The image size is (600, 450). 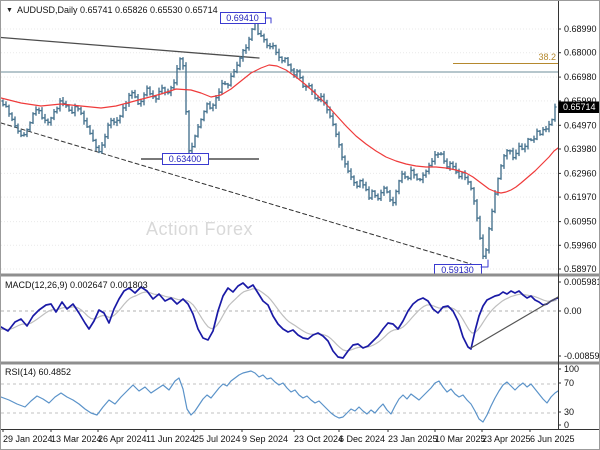 What do you see at coordinates (569, 412) in the screenshot?
I see `rsi-axis-label: 30` at bounding box center [569, 412].